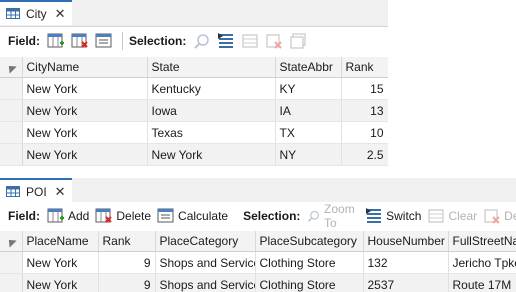 The width and height of the screenshot is (516, 292). I want to click on delete-field-icon, so click(79, 40).